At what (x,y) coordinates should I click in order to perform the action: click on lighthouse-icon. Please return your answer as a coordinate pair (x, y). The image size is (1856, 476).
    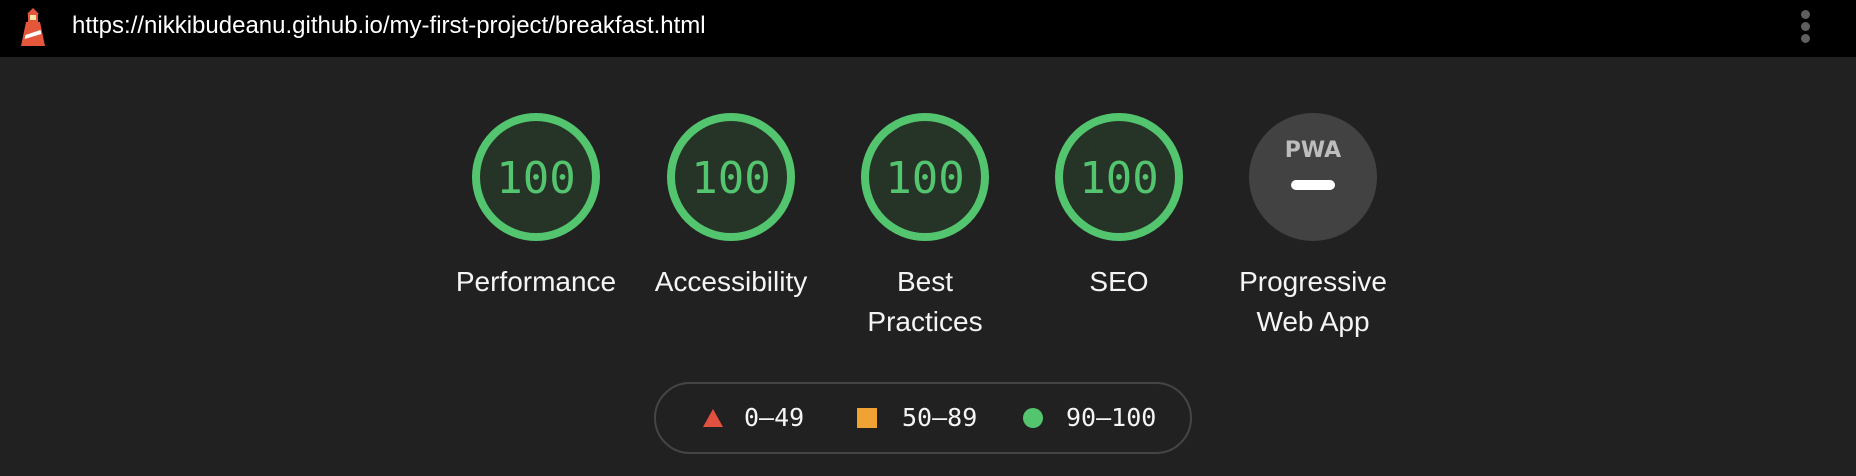
    Looking at the image, I should click on (33, 27).